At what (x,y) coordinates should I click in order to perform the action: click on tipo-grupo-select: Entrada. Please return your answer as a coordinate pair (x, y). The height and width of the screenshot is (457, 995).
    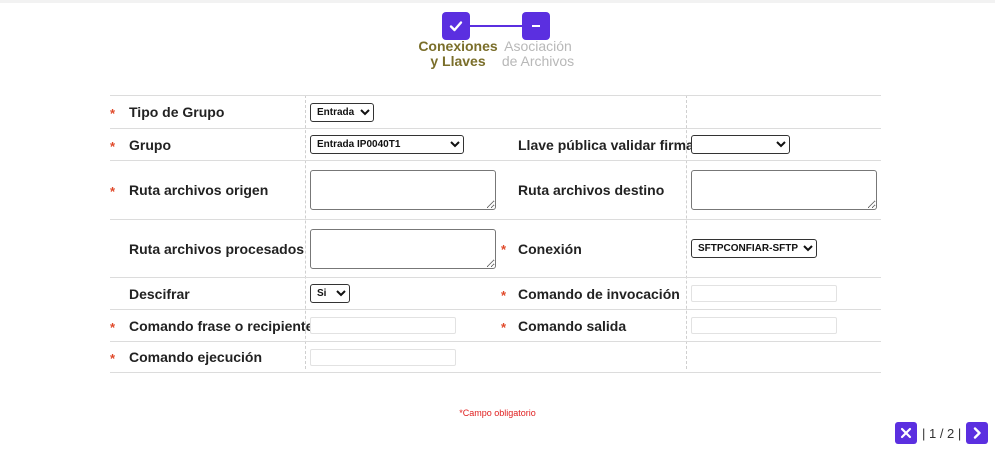
    Looking at the image, I should click on (342, 112).